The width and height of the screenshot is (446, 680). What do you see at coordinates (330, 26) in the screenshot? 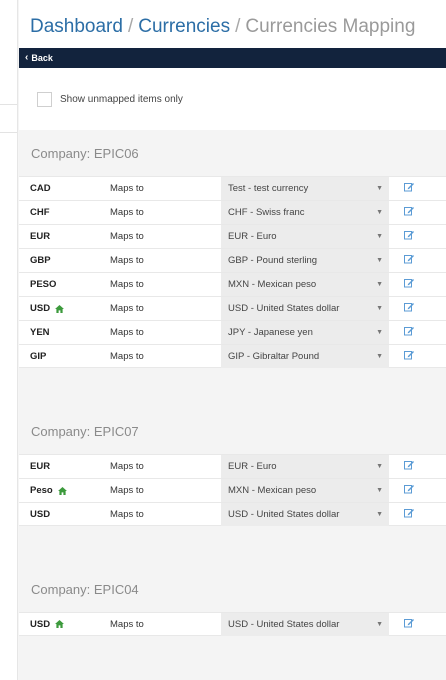
I see `breadcrumb-current: Currencies Mapping` at bounding box center [330, 26].